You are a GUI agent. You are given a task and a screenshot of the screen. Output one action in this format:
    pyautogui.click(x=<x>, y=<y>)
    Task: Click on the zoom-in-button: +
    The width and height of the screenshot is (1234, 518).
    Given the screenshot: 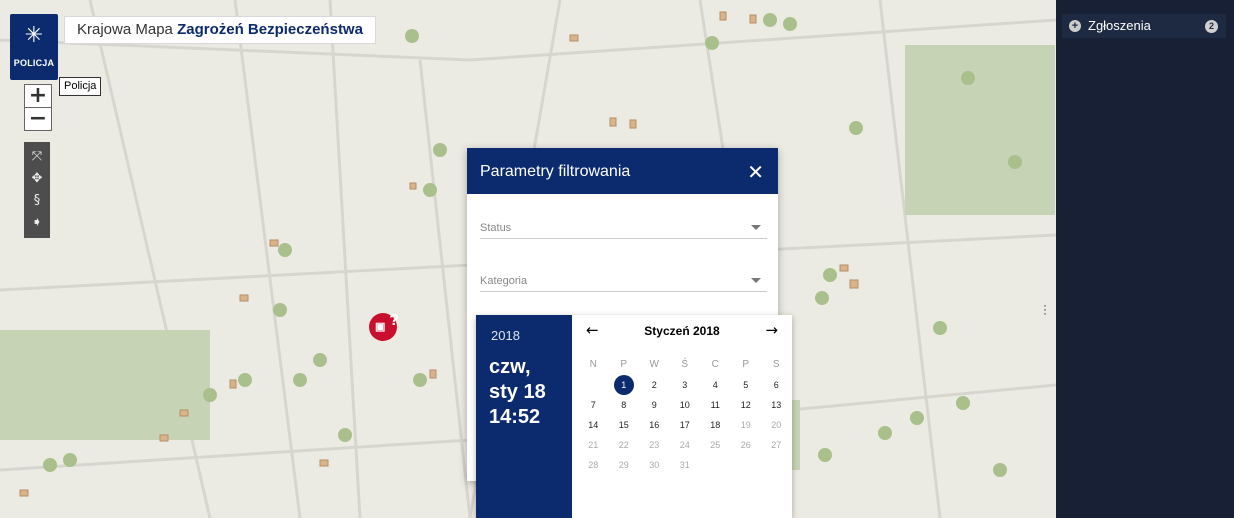 What is the action you would take?
    pyautogui.click(x=38, y=96)
    